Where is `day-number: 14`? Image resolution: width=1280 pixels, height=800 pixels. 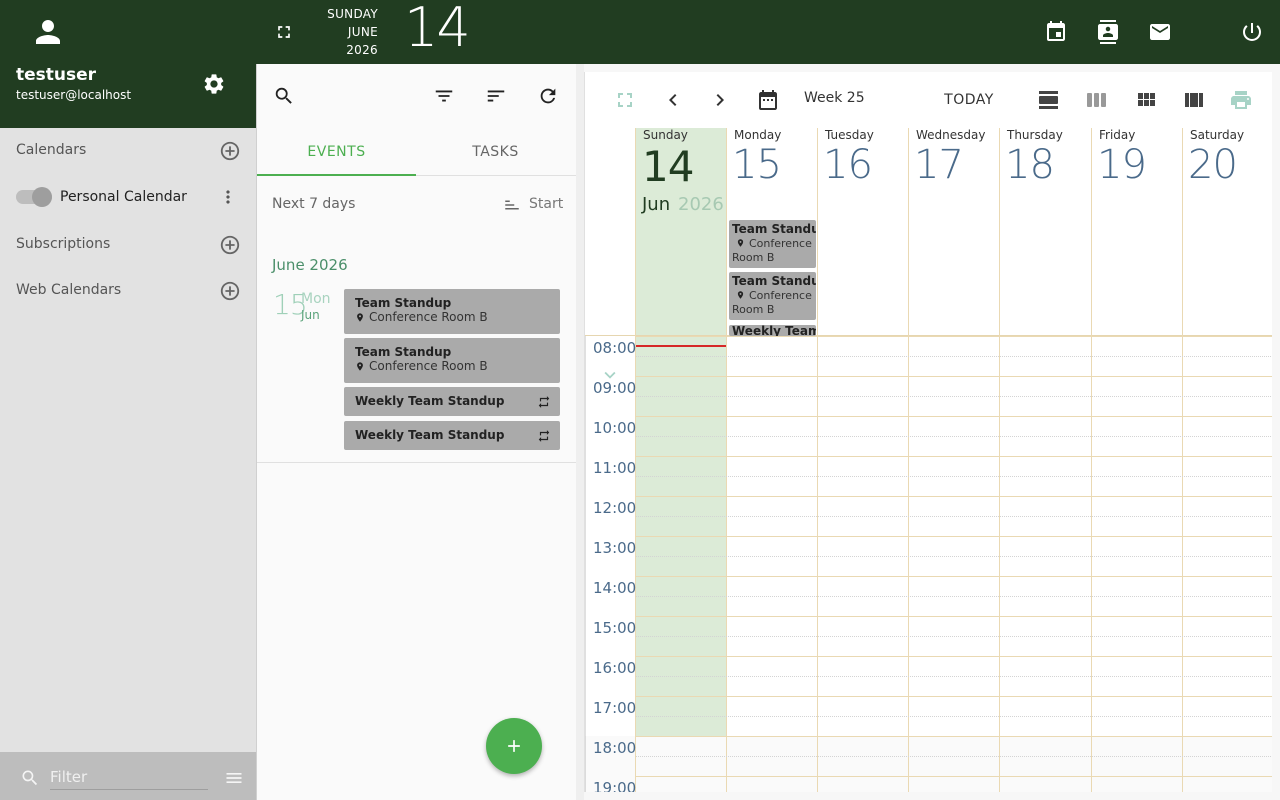
day-number: 14 is located at coordinates (668, 166).